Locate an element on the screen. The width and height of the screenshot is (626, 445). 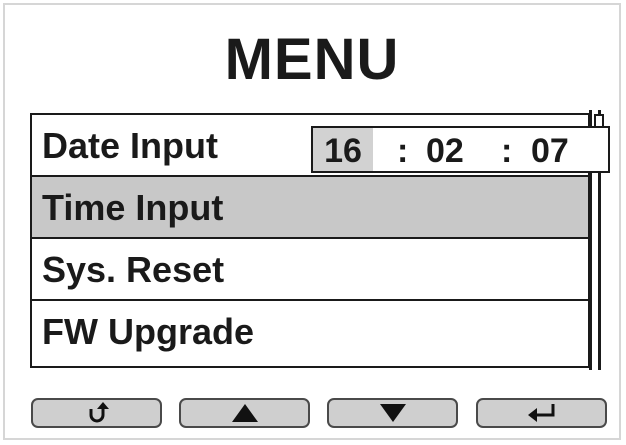
enter-button is located at coordinates (541, 413).